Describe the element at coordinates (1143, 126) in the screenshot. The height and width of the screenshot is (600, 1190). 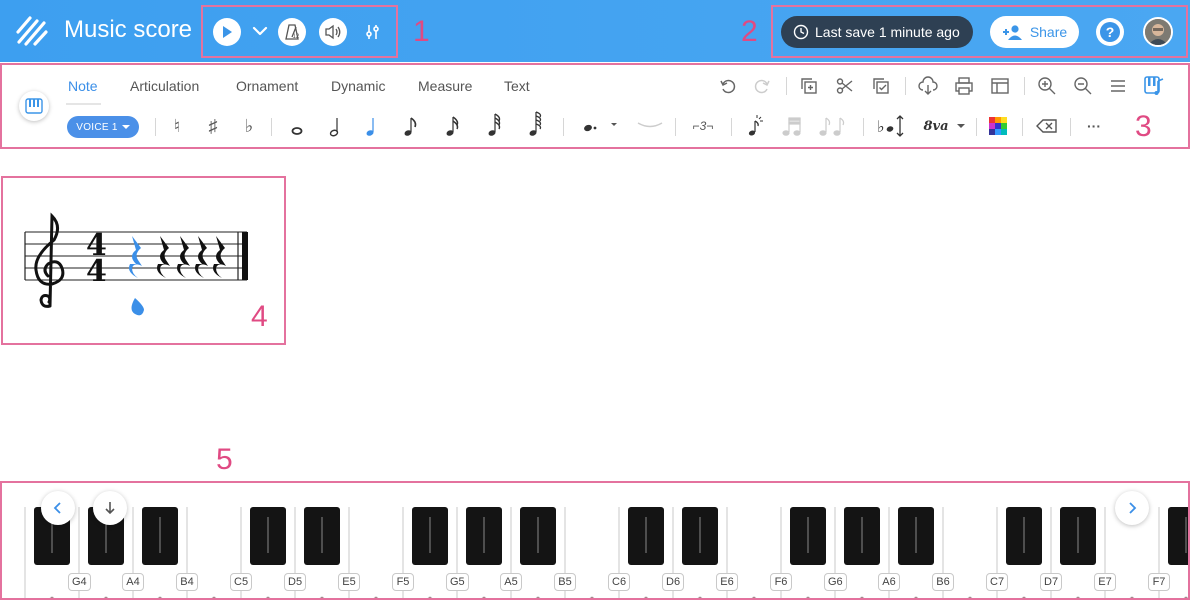
I see `annotation-label-3: 3` at that location.